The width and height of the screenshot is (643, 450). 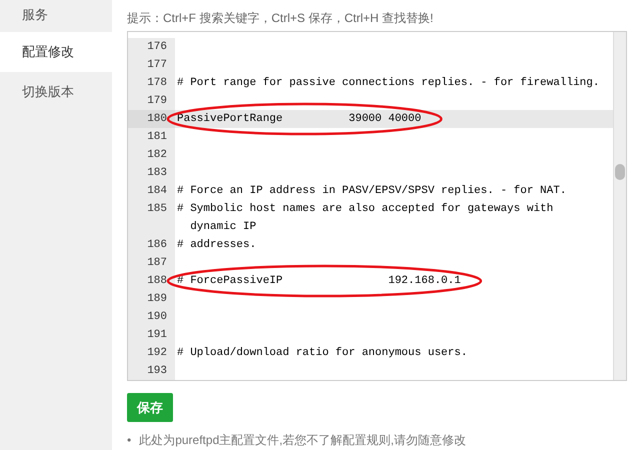 What do you see at coordinates (151, 83) in the screenshot?
I see `line-number: 178` at bounding box center [151, 83].